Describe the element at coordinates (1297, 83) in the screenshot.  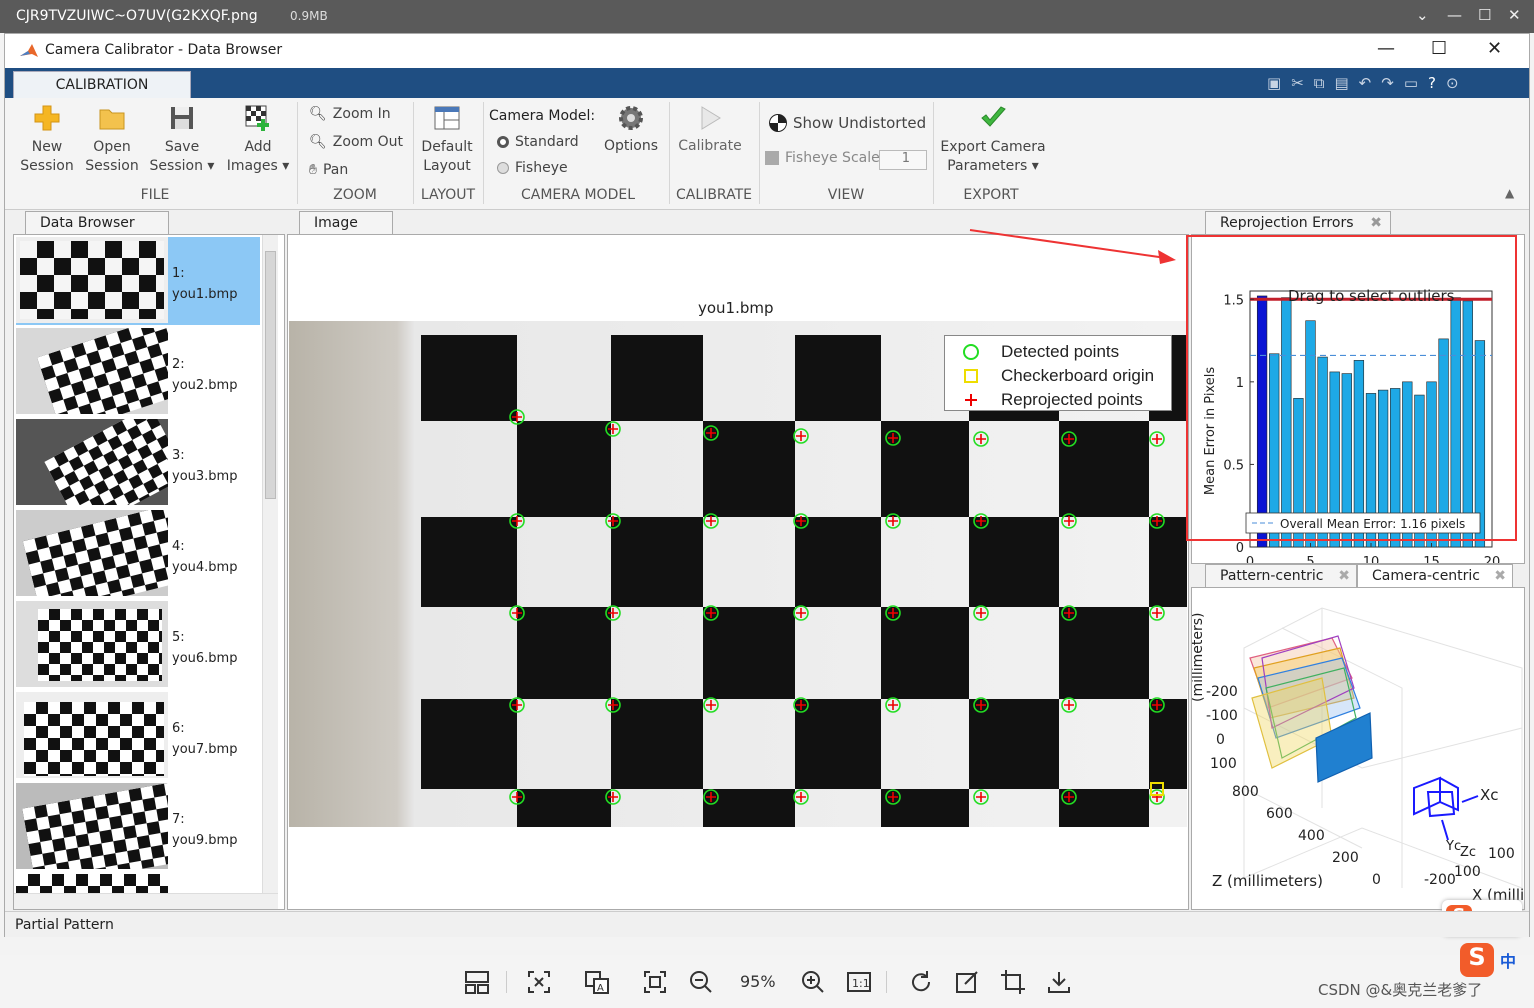
I see `cut-icon: ✂` at that location.